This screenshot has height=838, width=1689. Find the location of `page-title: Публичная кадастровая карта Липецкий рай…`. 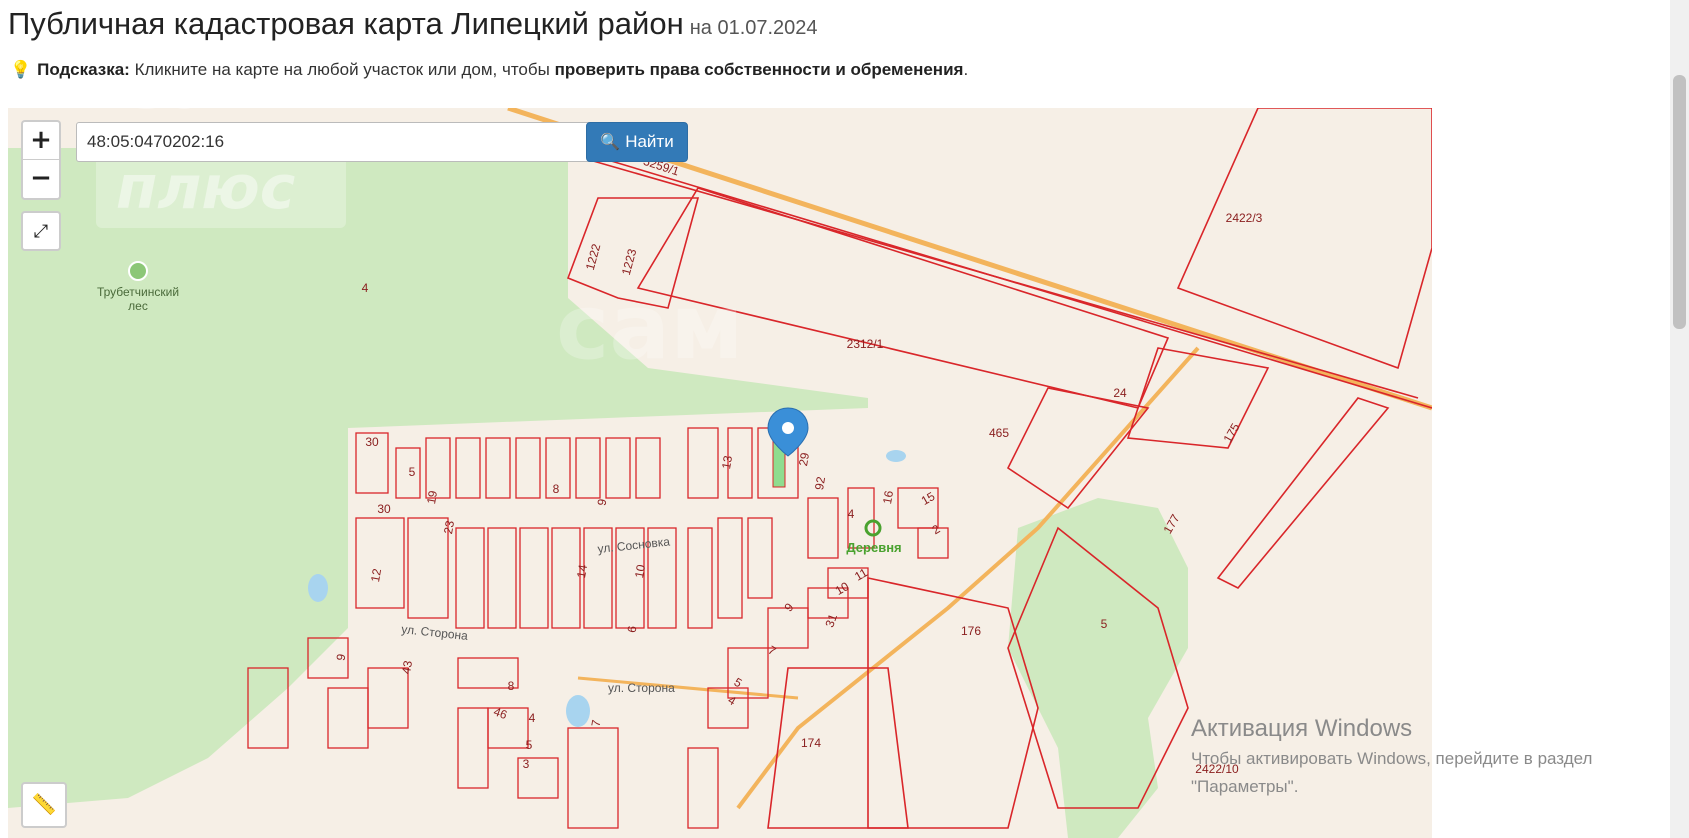

page-title: Публичная кадастровая карта Липецкий рай… is located at coordinates (413, 24).